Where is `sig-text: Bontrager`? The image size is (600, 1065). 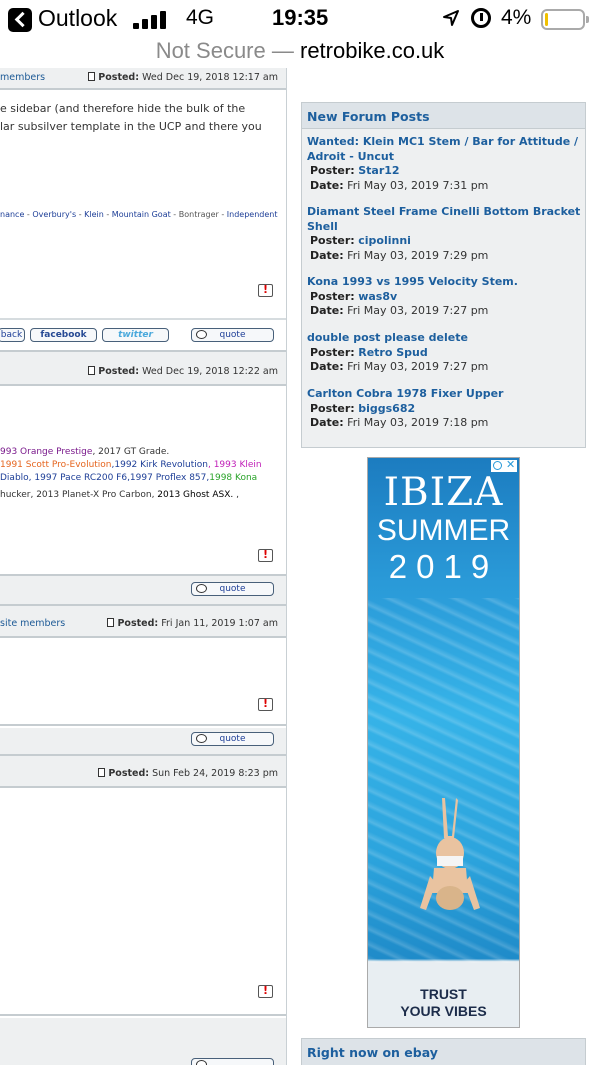 sig-text: Bontrager is located at coordinates (198, 214).